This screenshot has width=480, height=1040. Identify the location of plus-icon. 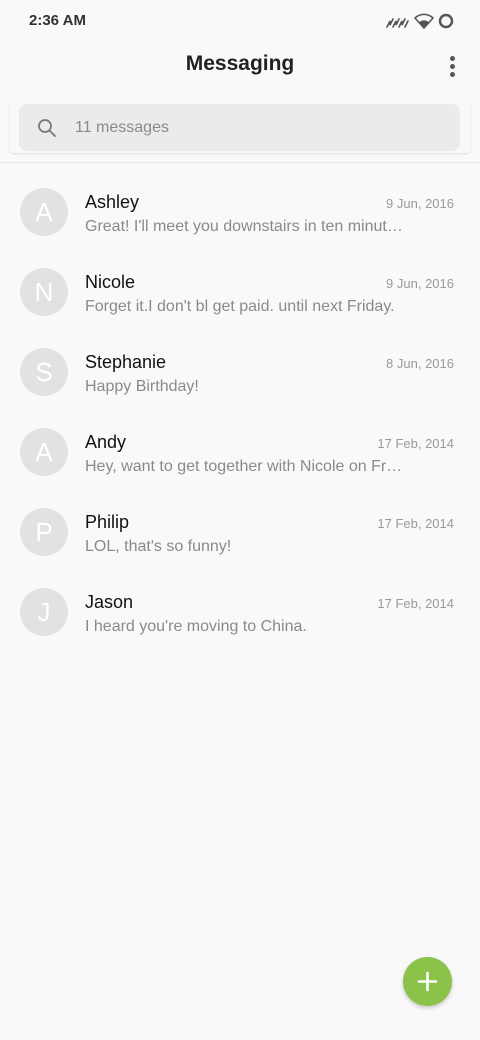
(427, 981).